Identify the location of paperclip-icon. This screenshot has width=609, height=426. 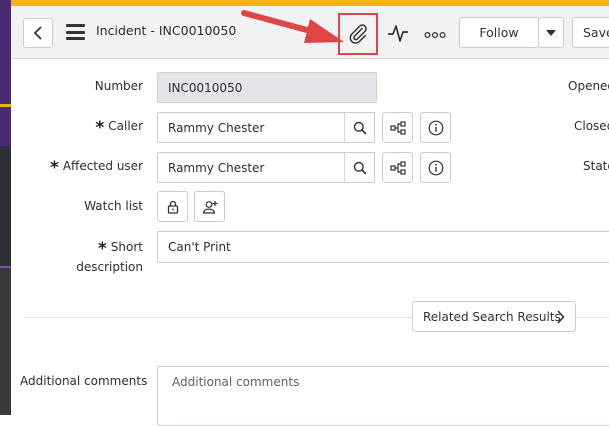
(358, 34).